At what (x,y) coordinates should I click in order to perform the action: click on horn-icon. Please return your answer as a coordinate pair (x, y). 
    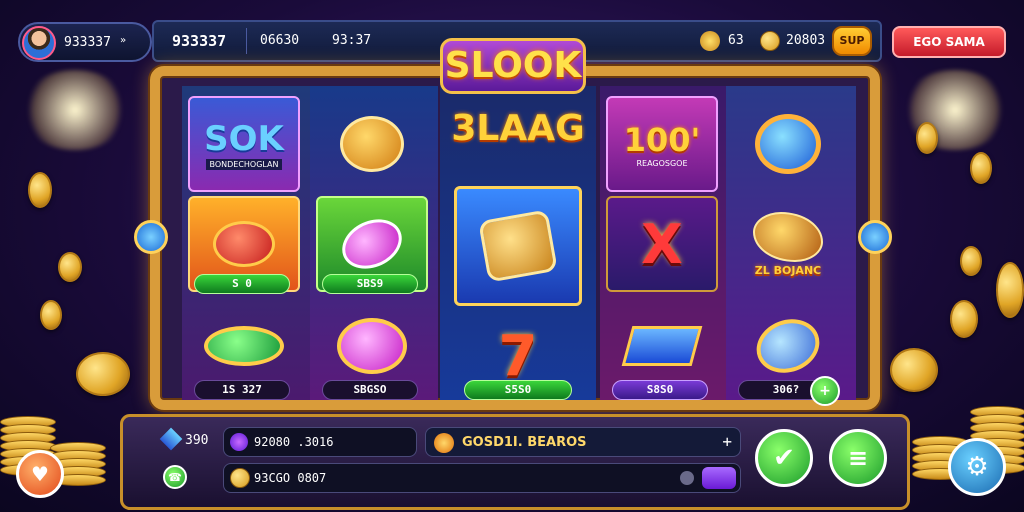
    Looking at the image, I should click on (788, 236).